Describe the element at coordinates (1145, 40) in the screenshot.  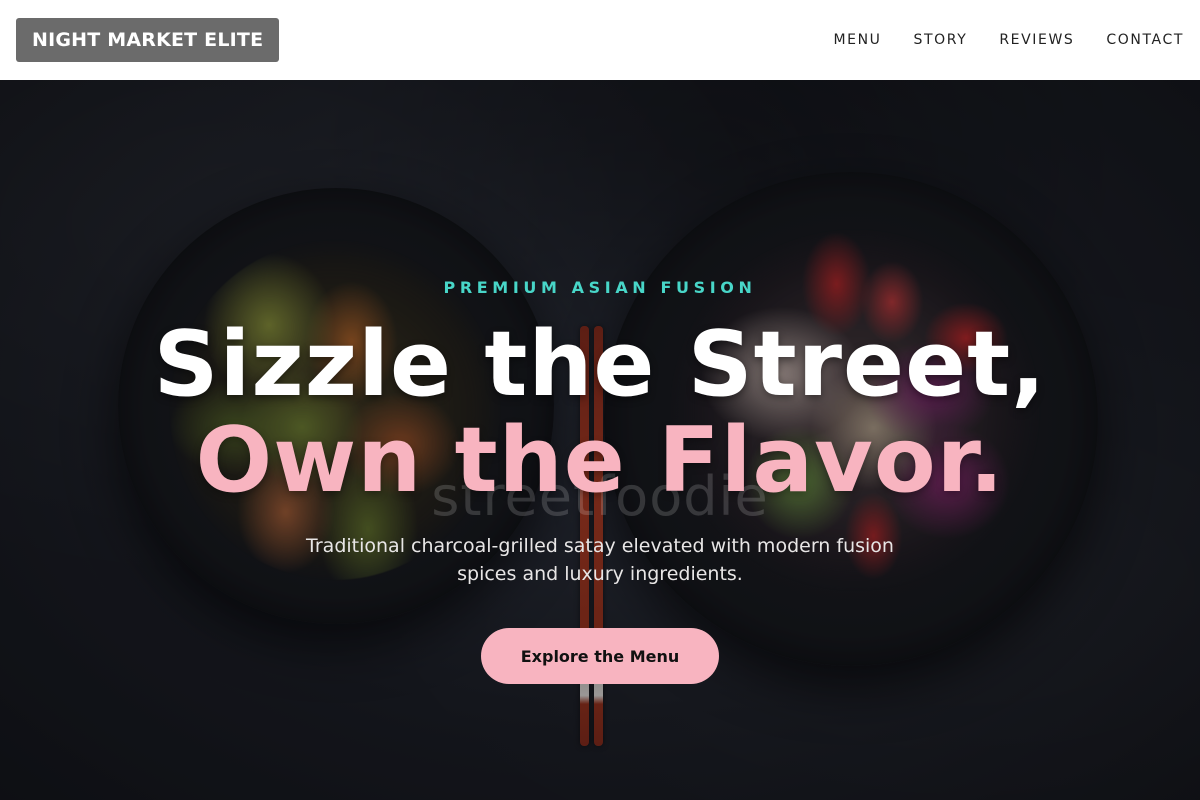
I see `nav-link-contact: CONTACT` at that location.